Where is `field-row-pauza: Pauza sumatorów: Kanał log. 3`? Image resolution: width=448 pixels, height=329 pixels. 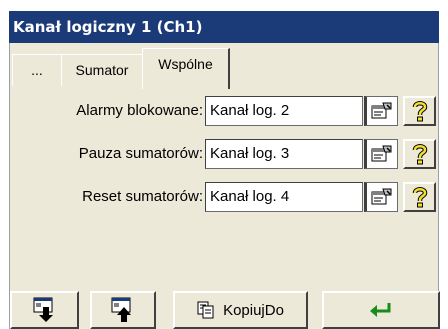 field-row-pauza: Pauza sumatorów: Kanał log. 3 is located at coordinates (225, 154).